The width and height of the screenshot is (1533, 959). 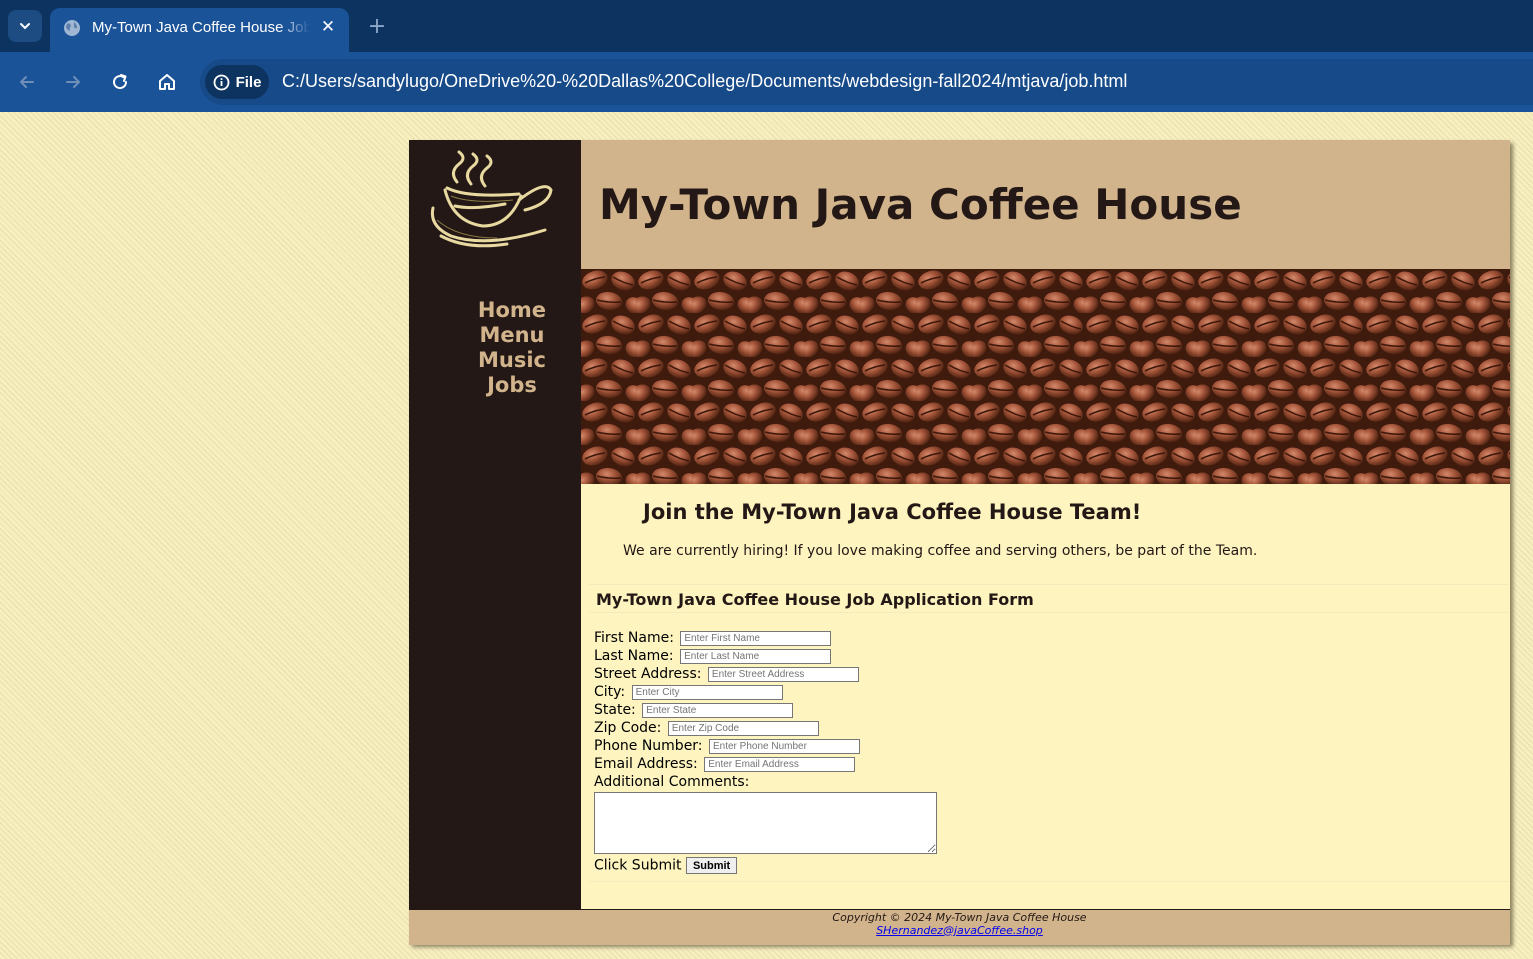 I want to click on coffee-cup-logo, so click(x=491, y=199).